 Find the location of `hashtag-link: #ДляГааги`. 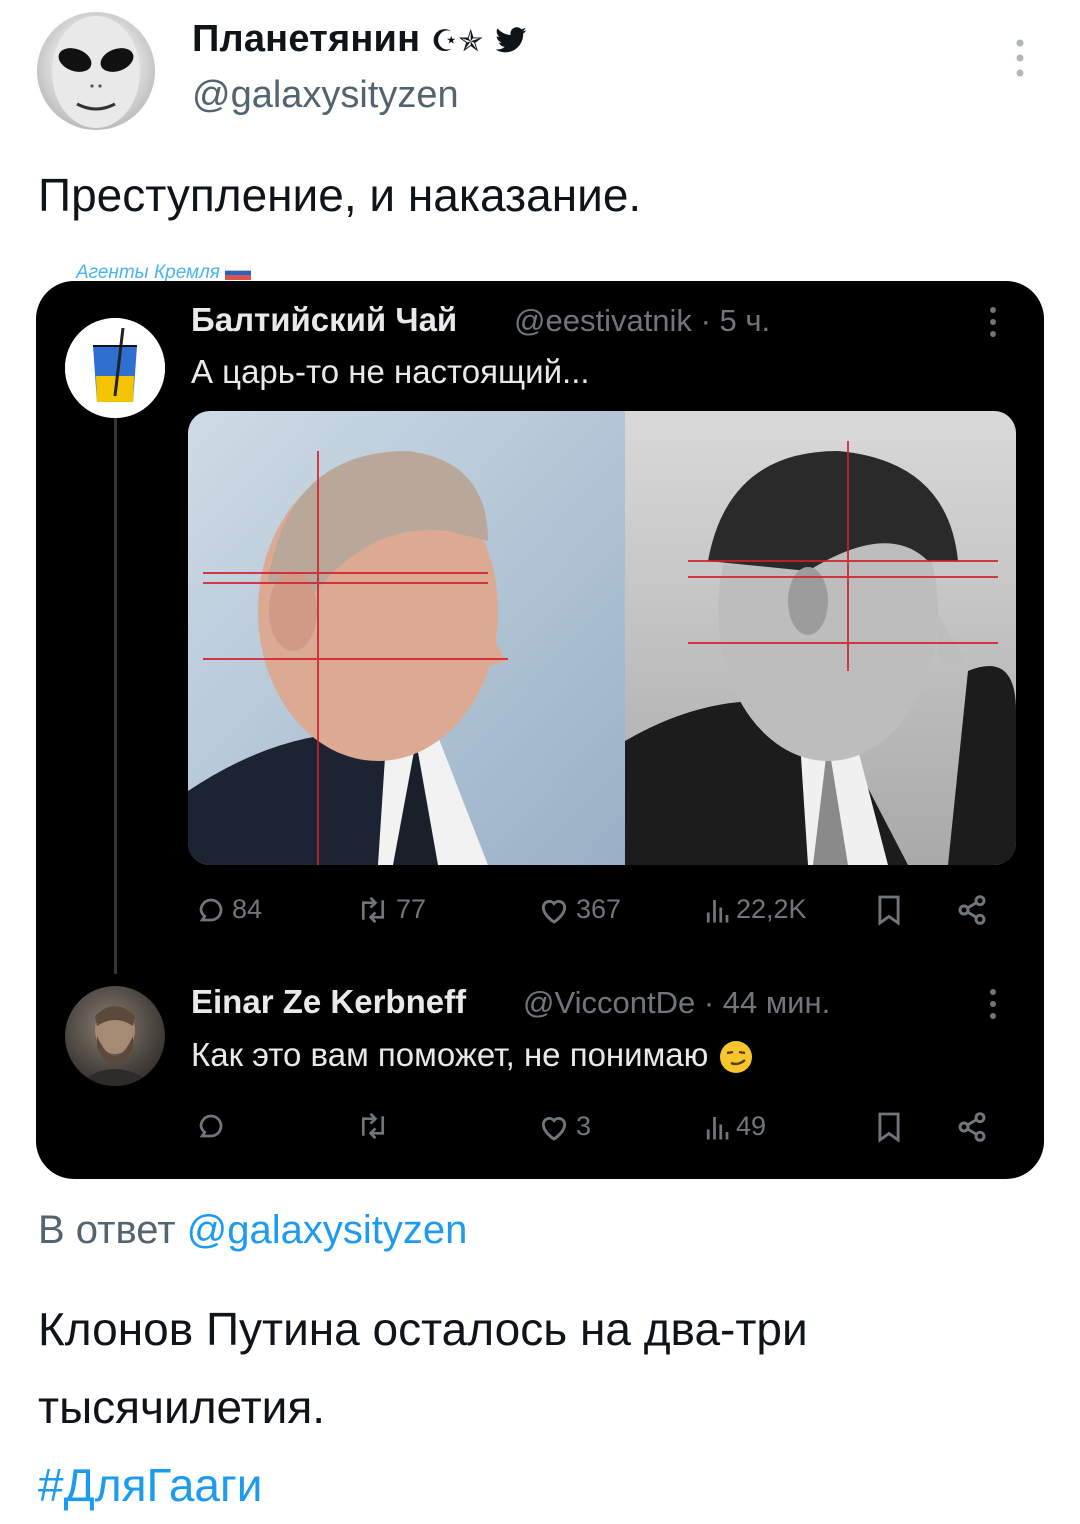

hashtag-link: #ДляГааги is located at coordinates (150, 1485).